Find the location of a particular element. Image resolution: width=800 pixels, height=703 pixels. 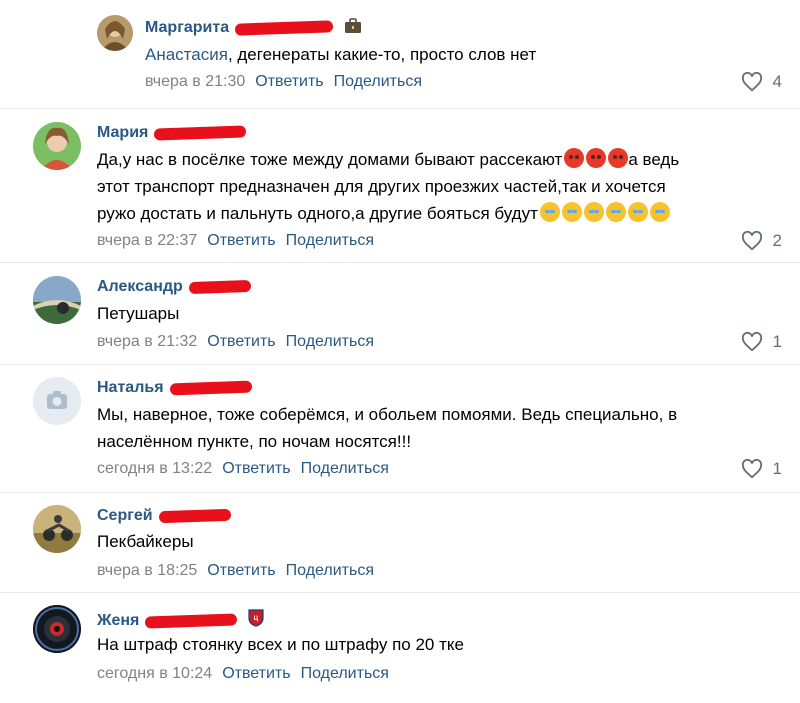

mention-link: Анастасия is located at coordinates (186, 54).